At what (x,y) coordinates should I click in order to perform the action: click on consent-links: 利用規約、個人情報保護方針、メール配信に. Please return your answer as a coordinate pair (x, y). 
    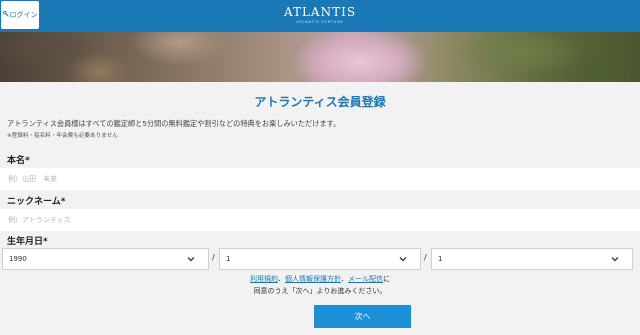
    Looking at the image, I should click on (320, 279).